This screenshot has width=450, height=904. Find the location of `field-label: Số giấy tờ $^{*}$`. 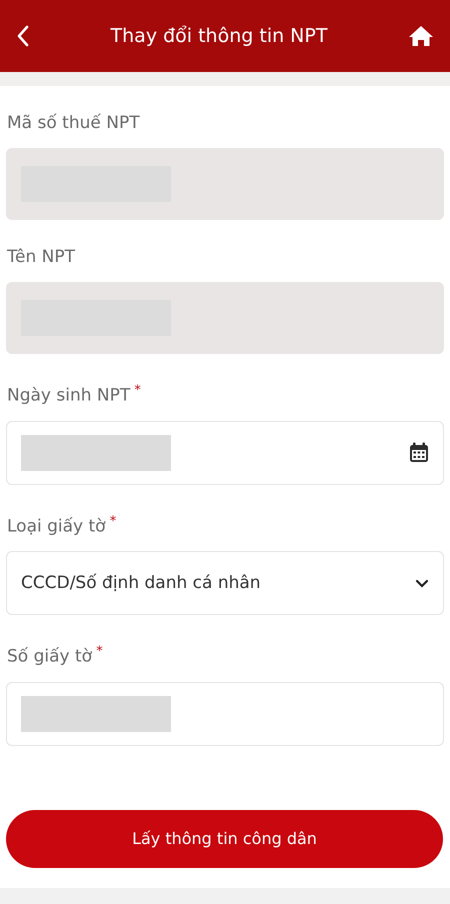

field-label: Số giấy tờ $^{*}$ is located at coordinates (55, 655).